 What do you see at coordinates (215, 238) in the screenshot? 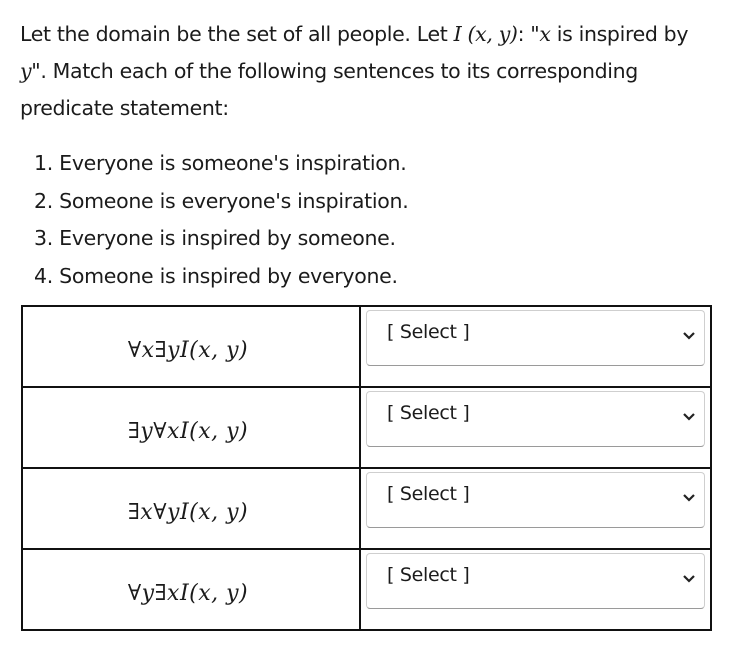
I see `sentence-item: 3. Everyone is inspired by someone.` at bounding box center [215, 238].